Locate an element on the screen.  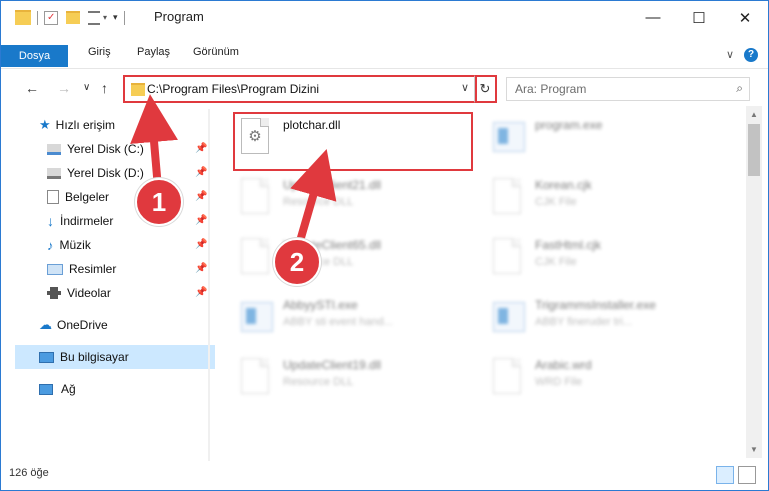
sidebar-item-disk-c: Yerel Disk (C:) is located at coordinates (95, 149).